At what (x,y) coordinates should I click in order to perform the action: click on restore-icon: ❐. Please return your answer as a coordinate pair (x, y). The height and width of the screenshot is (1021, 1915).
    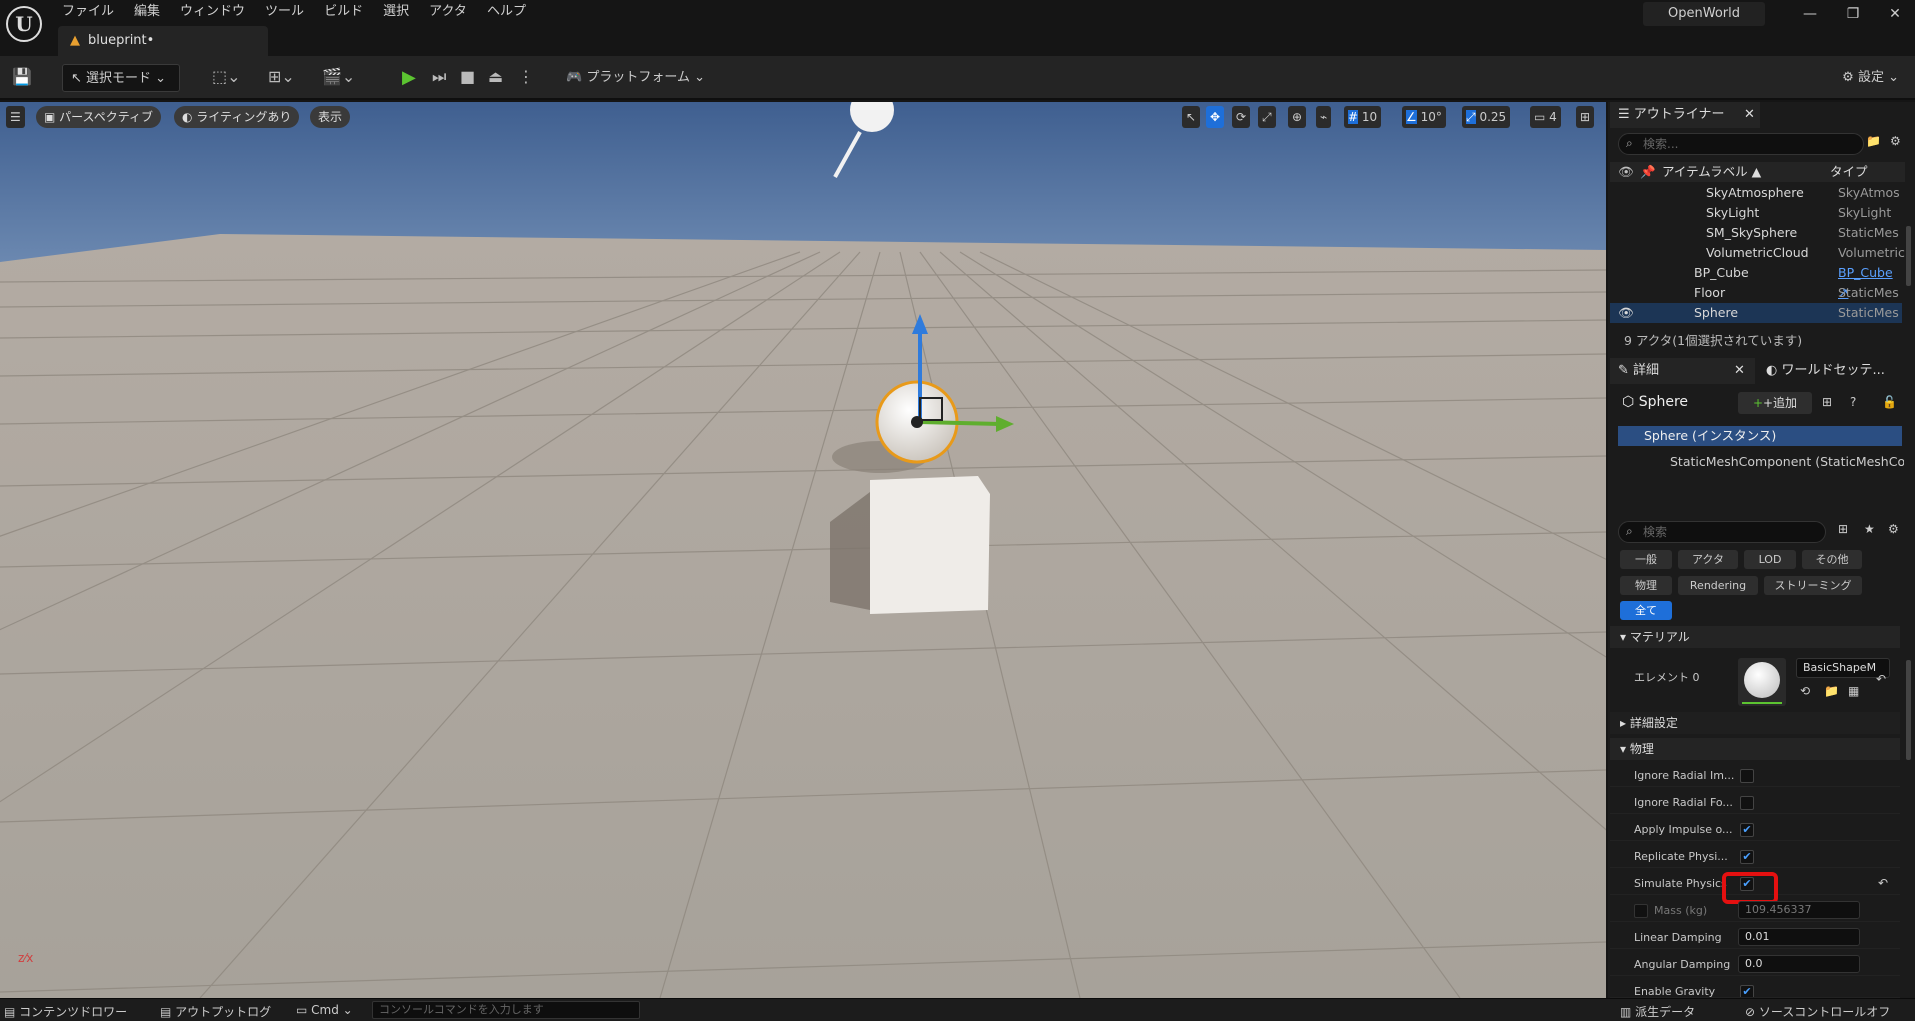
    Looking at the image, I should click on (1853, 16).